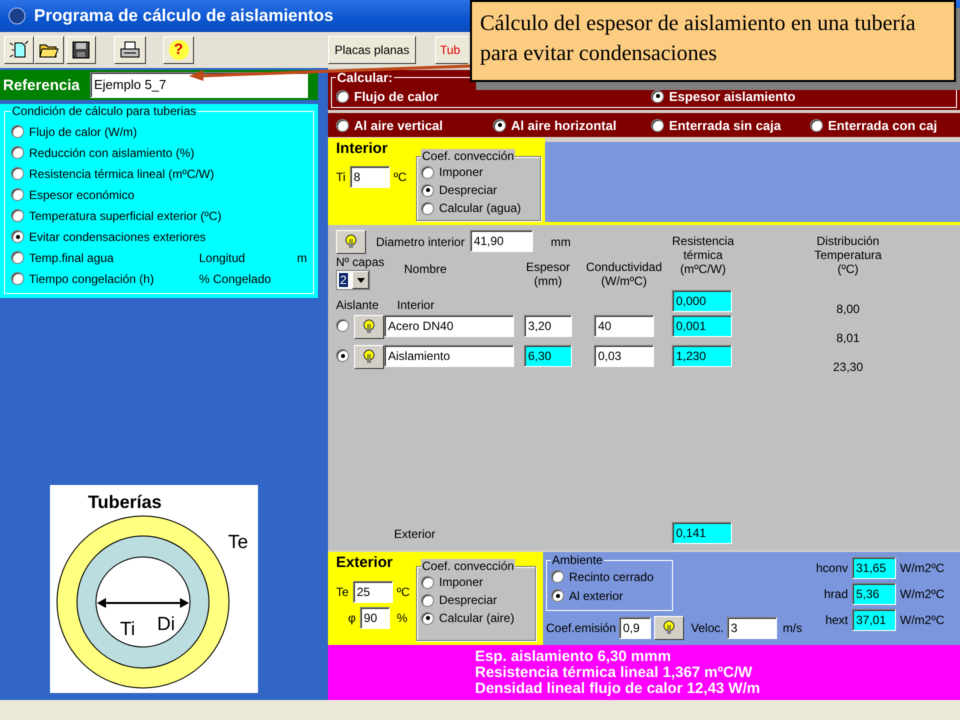 The width and height of the screenshot is (960, 720). What do you see at coordinates (563, 125) in the screenshot?
I see `radio-label: Al aire horizontal` at bounding box center [563, 125].